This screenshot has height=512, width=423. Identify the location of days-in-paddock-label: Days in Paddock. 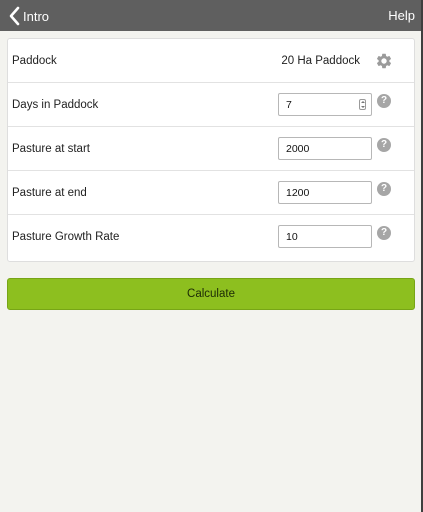
(55, 105).